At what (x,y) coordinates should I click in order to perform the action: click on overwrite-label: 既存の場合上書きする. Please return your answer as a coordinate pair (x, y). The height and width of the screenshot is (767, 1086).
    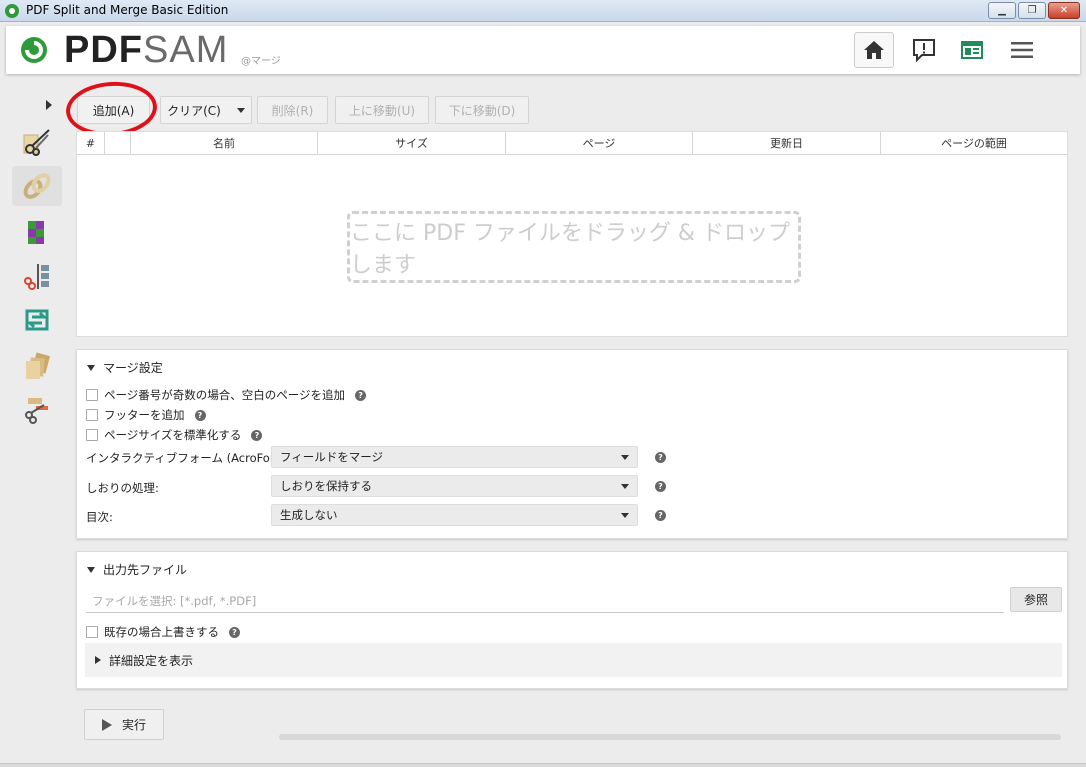
    Looking at the image, I should click on (161, 632).